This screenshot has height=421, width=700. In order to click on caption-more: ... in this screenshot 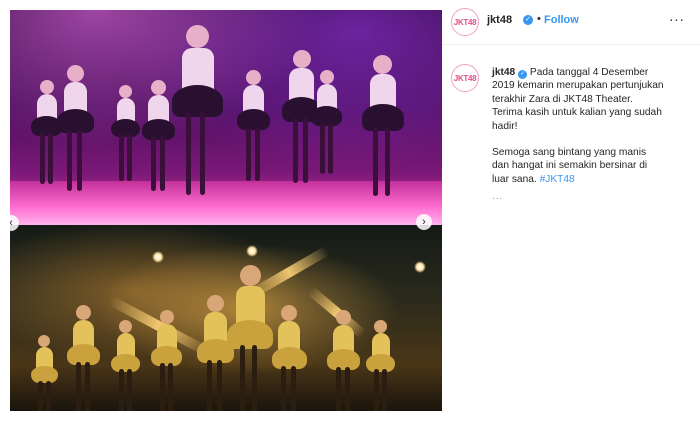, I will do `click(578, 196)`.